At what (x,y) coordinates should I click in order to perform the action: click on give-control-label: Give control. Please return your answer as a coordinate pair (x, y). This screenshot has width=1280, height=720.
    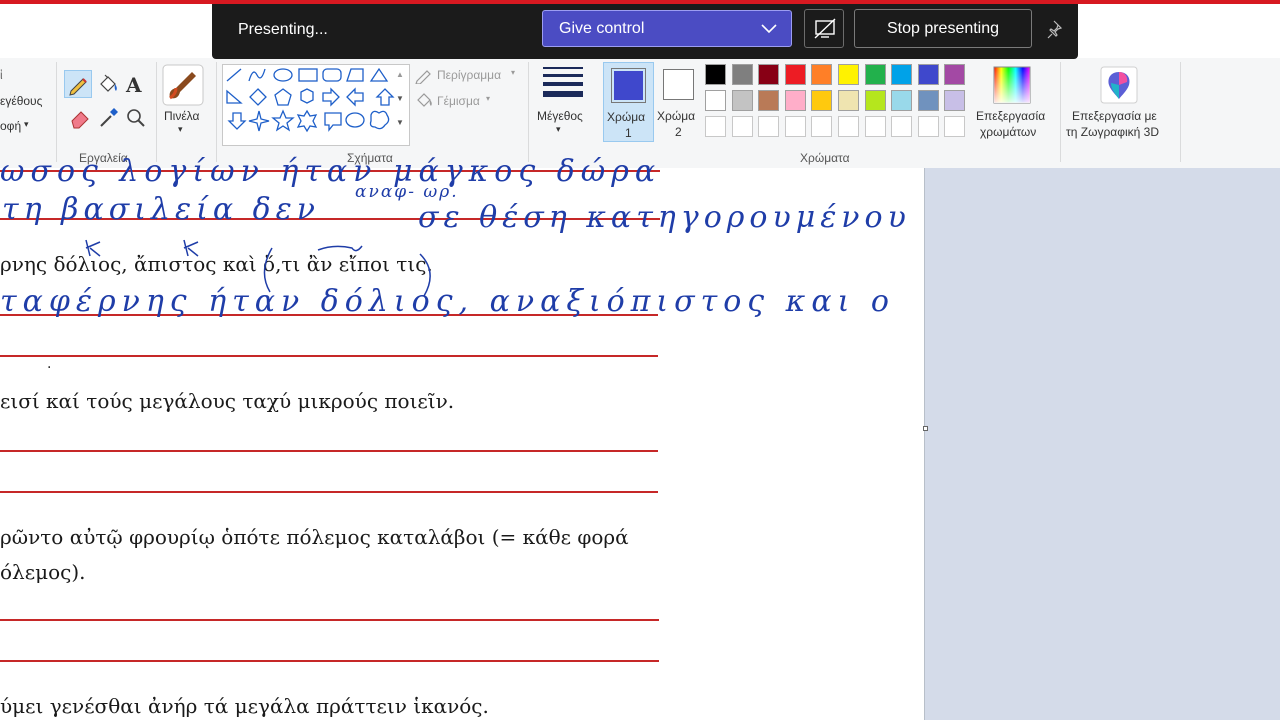
    Looking at the image, I should click on (602, 28).